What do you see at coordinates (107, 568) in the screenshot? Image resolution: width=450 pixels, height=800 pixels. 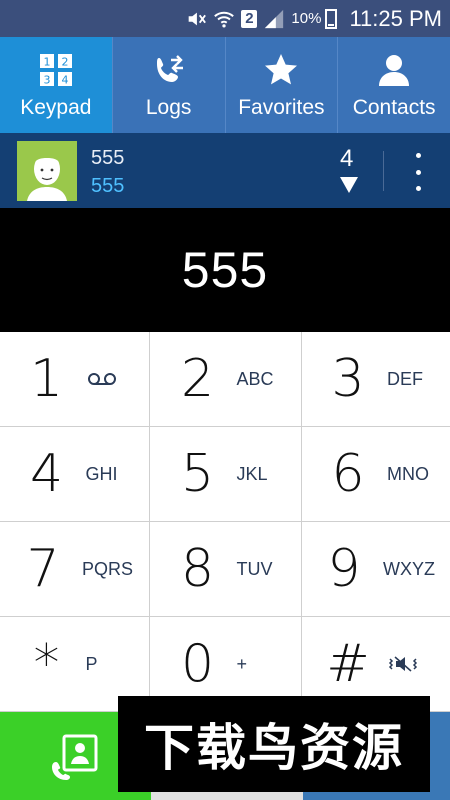 I see `key-letters: PQRS` at bounding box center [107, 568].